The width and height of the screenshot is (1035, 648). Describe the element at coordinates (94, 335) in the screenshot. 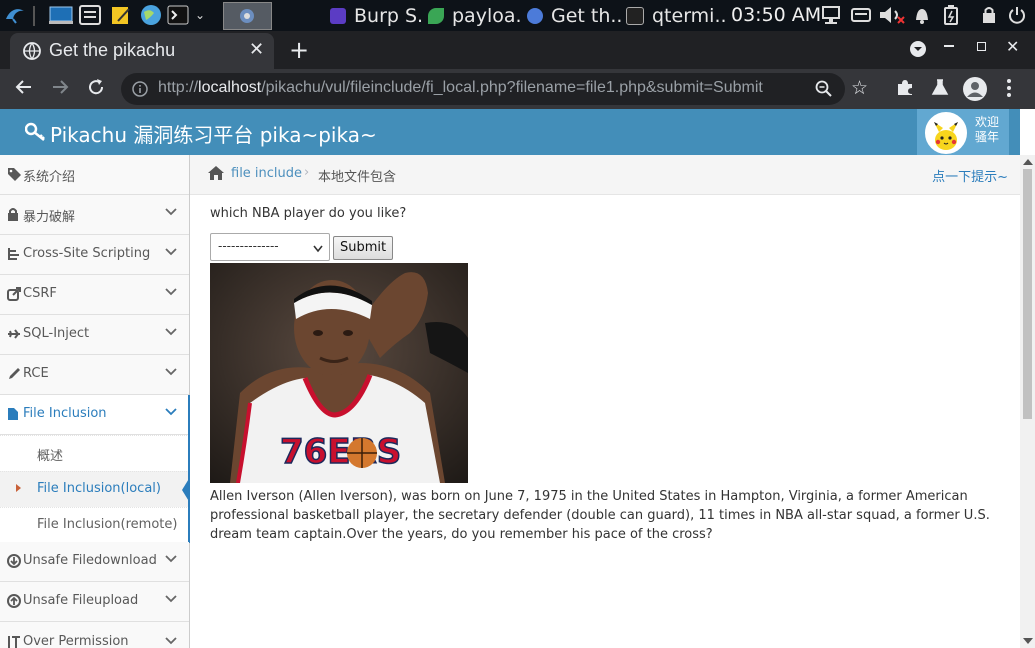

I see `sidebar-item-sqli: SQL-Inject` at that location.